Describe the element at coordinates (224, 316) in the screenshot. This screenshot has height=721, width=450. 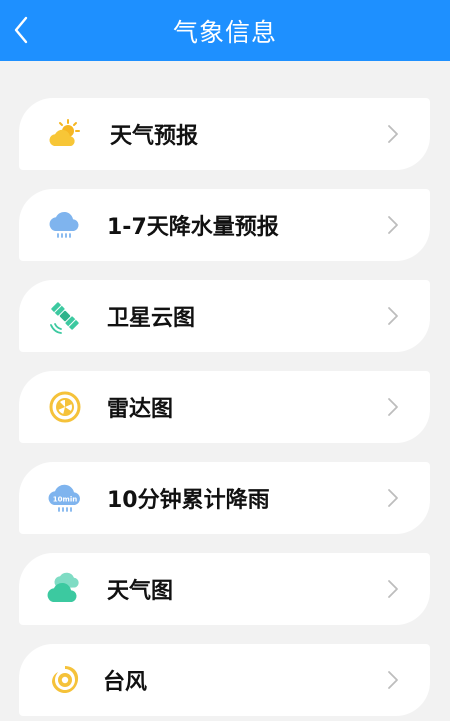
I see `menu-item-satellite-image: 卫星云图` at that location.